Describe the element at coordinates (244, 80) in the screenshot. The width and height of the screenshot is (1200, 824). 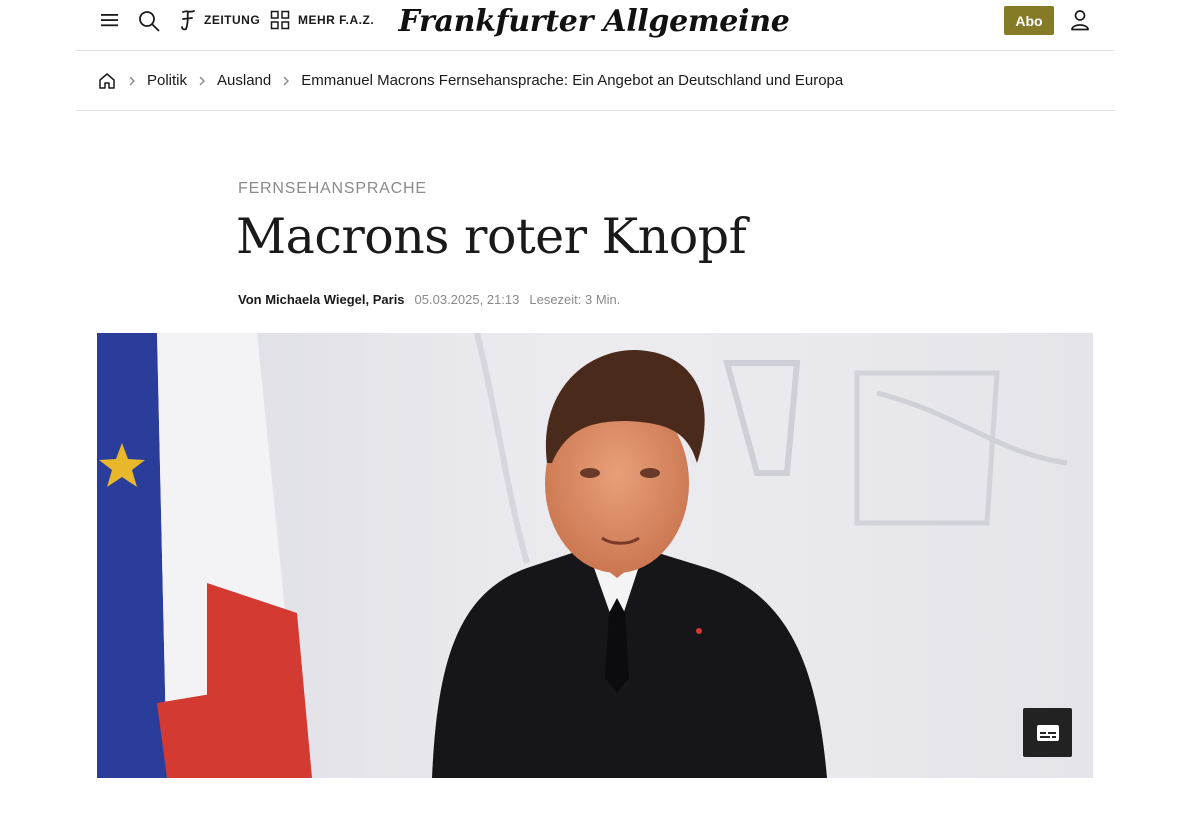
I see `breadcrumb-item-ausland: Ausland` at that location.